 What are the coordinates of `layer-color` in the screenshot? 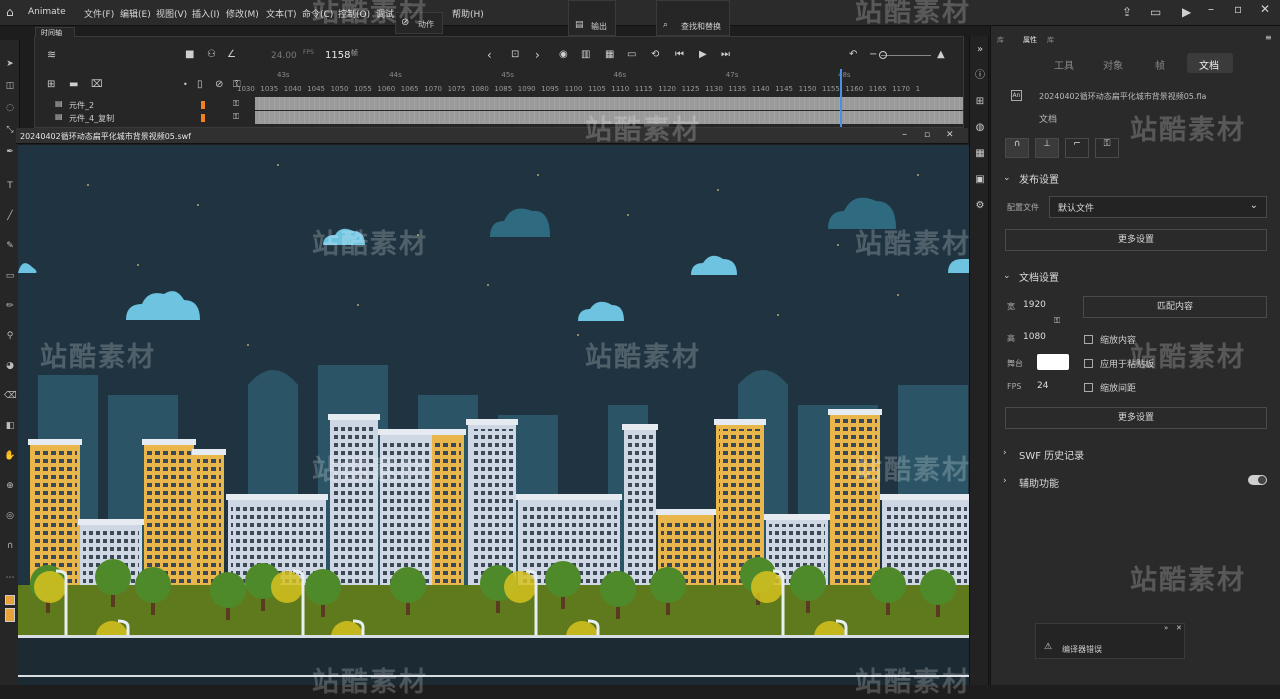 It's located at (203, 105).